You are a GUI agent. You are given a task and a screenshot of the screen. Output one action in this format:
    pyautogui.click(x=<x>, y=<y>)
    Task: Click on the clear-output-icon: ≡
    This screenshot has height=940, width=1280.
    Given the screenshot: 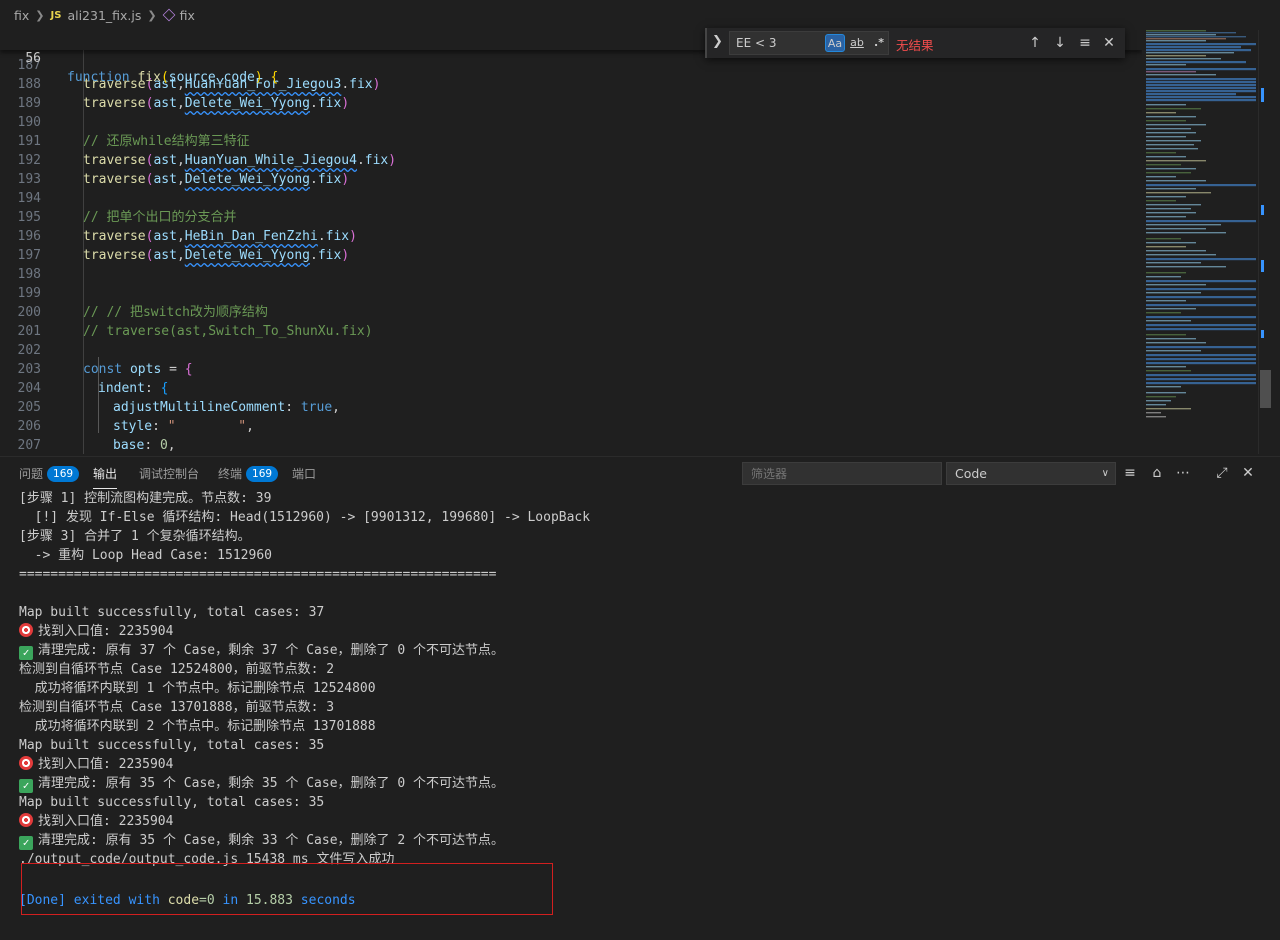 What is the action you would take?
    pyautogui.click(x=1130, y=473)
    